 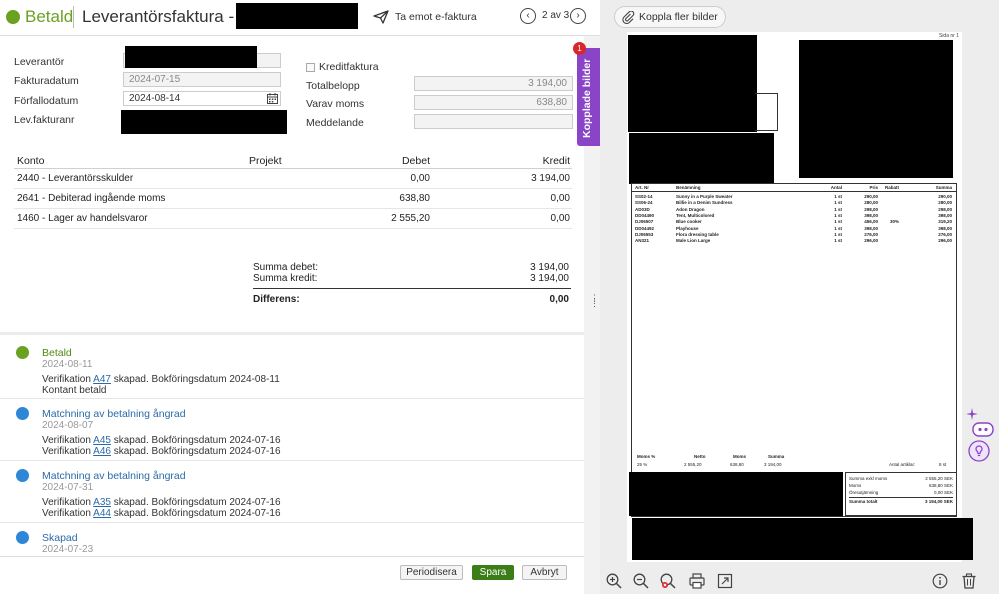 What do you see at coordinates (265, 161) in the screenshot?
I see `col-projekt: Projekt` at bounding box center [265, 161].